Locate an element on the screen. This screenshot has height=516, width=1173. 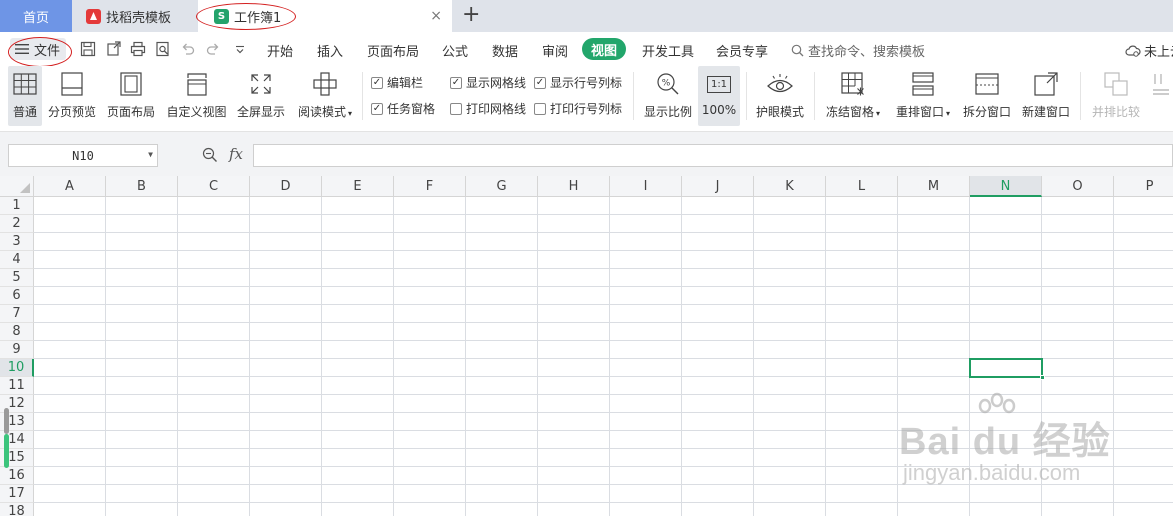
column-header-i: I is located at coordinates (646, 186).